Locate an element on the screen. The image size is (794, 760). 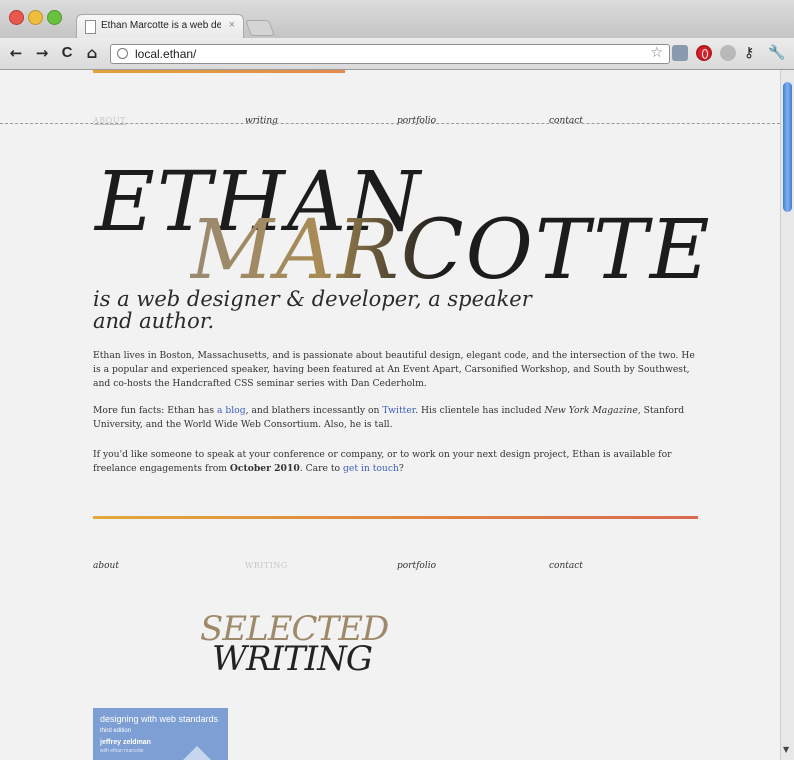
dashed-guide-line is located at coordinates (390, 123).